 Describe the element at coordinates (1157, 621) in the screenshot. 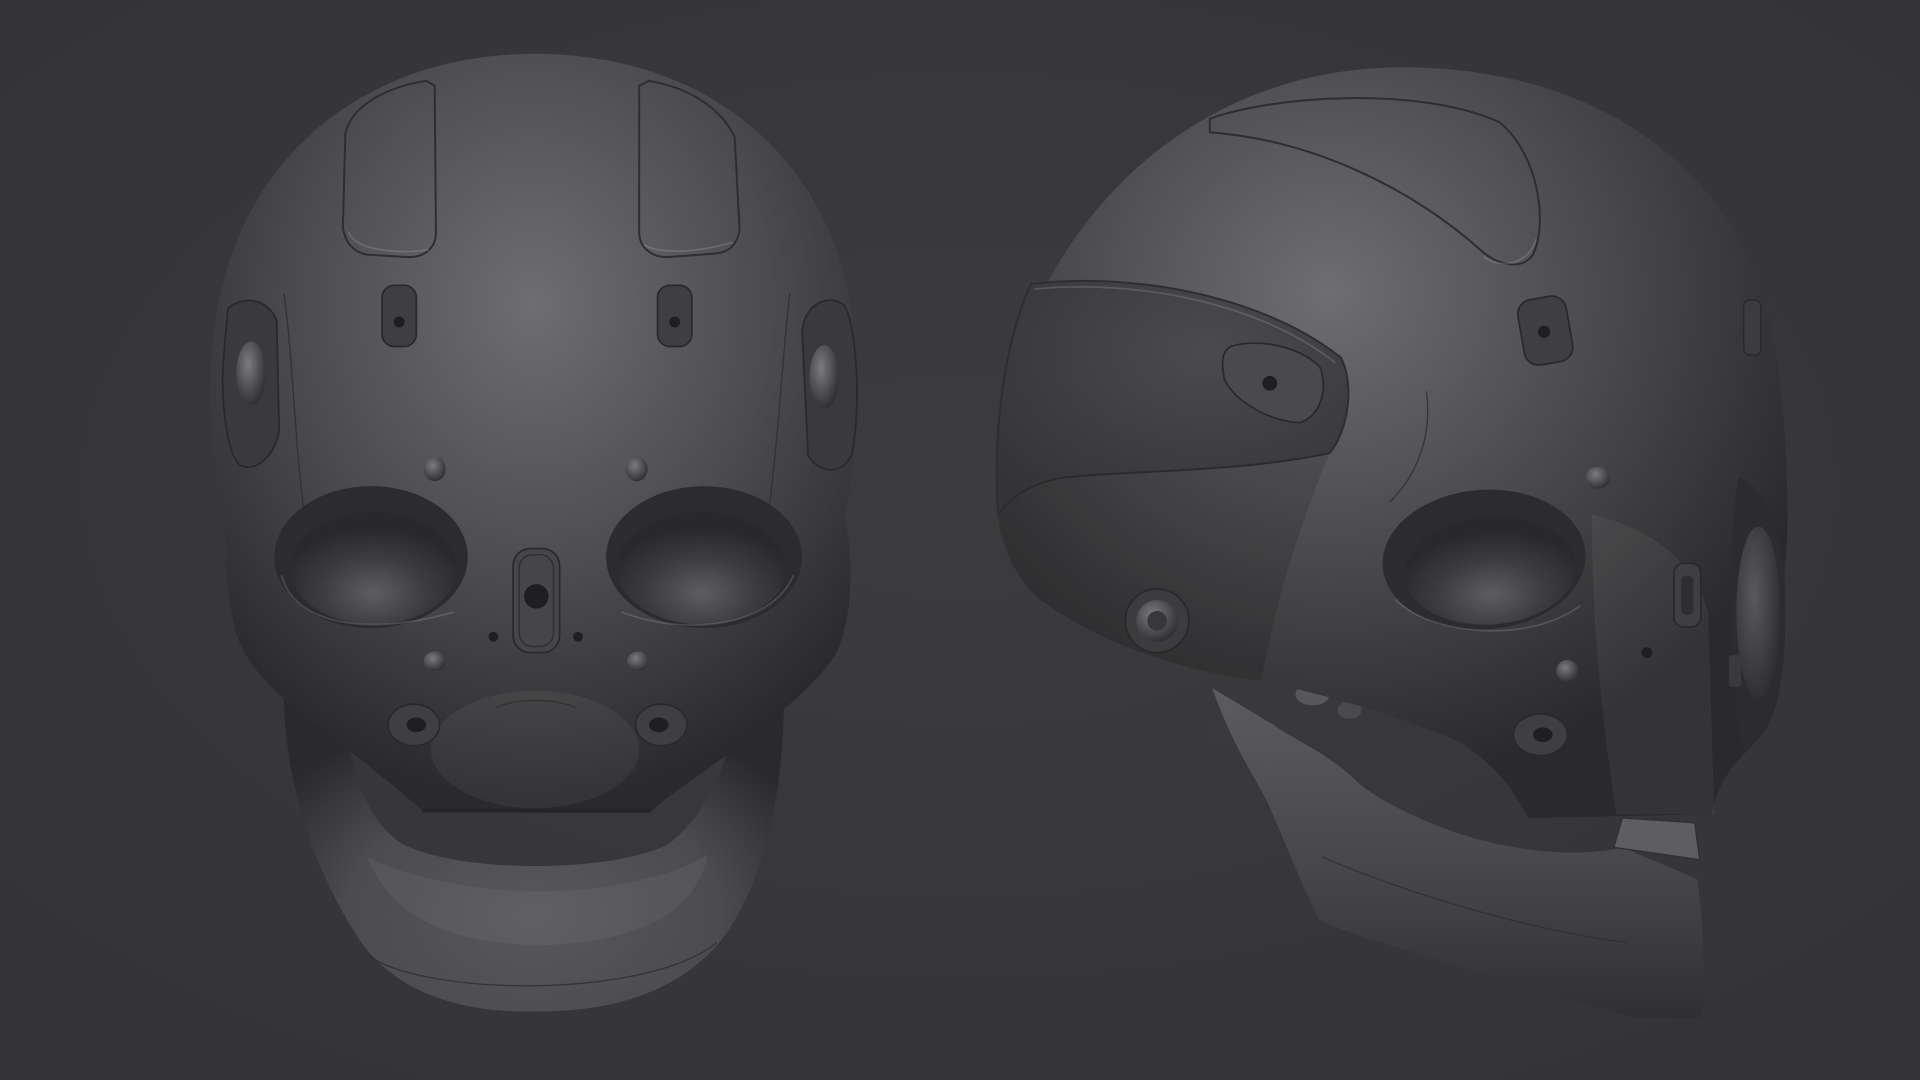

I see `side-skull-ear-disk` at that location.